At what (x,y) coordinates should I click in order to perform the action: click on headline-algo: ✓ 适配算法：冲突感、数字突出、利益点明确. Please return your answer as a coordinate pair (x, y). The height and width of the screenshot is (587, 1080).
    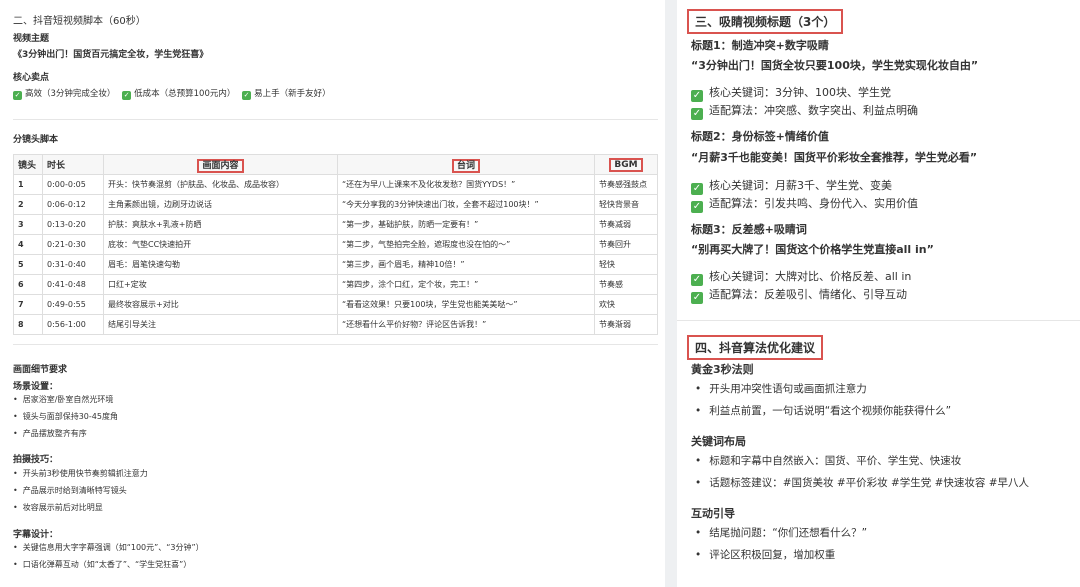
    Looking at the image, I should click on (804, 111).